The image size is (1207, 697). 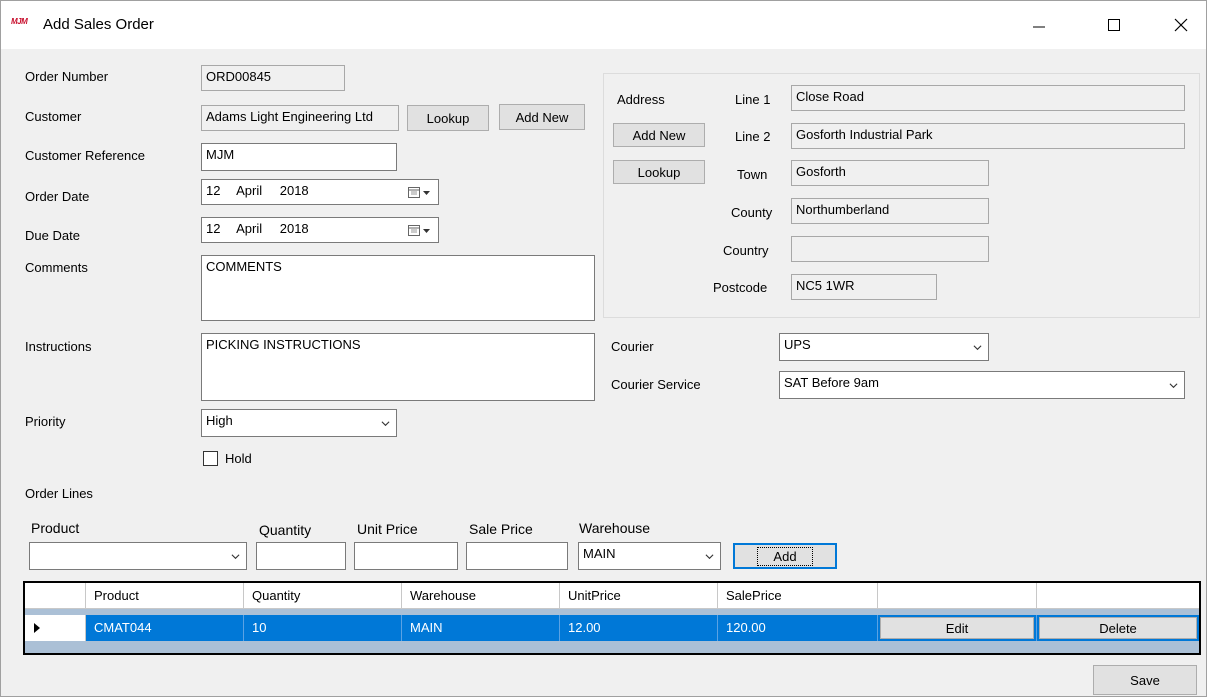 I want to click on instructions-textarea: PICKING INSTRUCTIONS, so click(x=398, y=367).